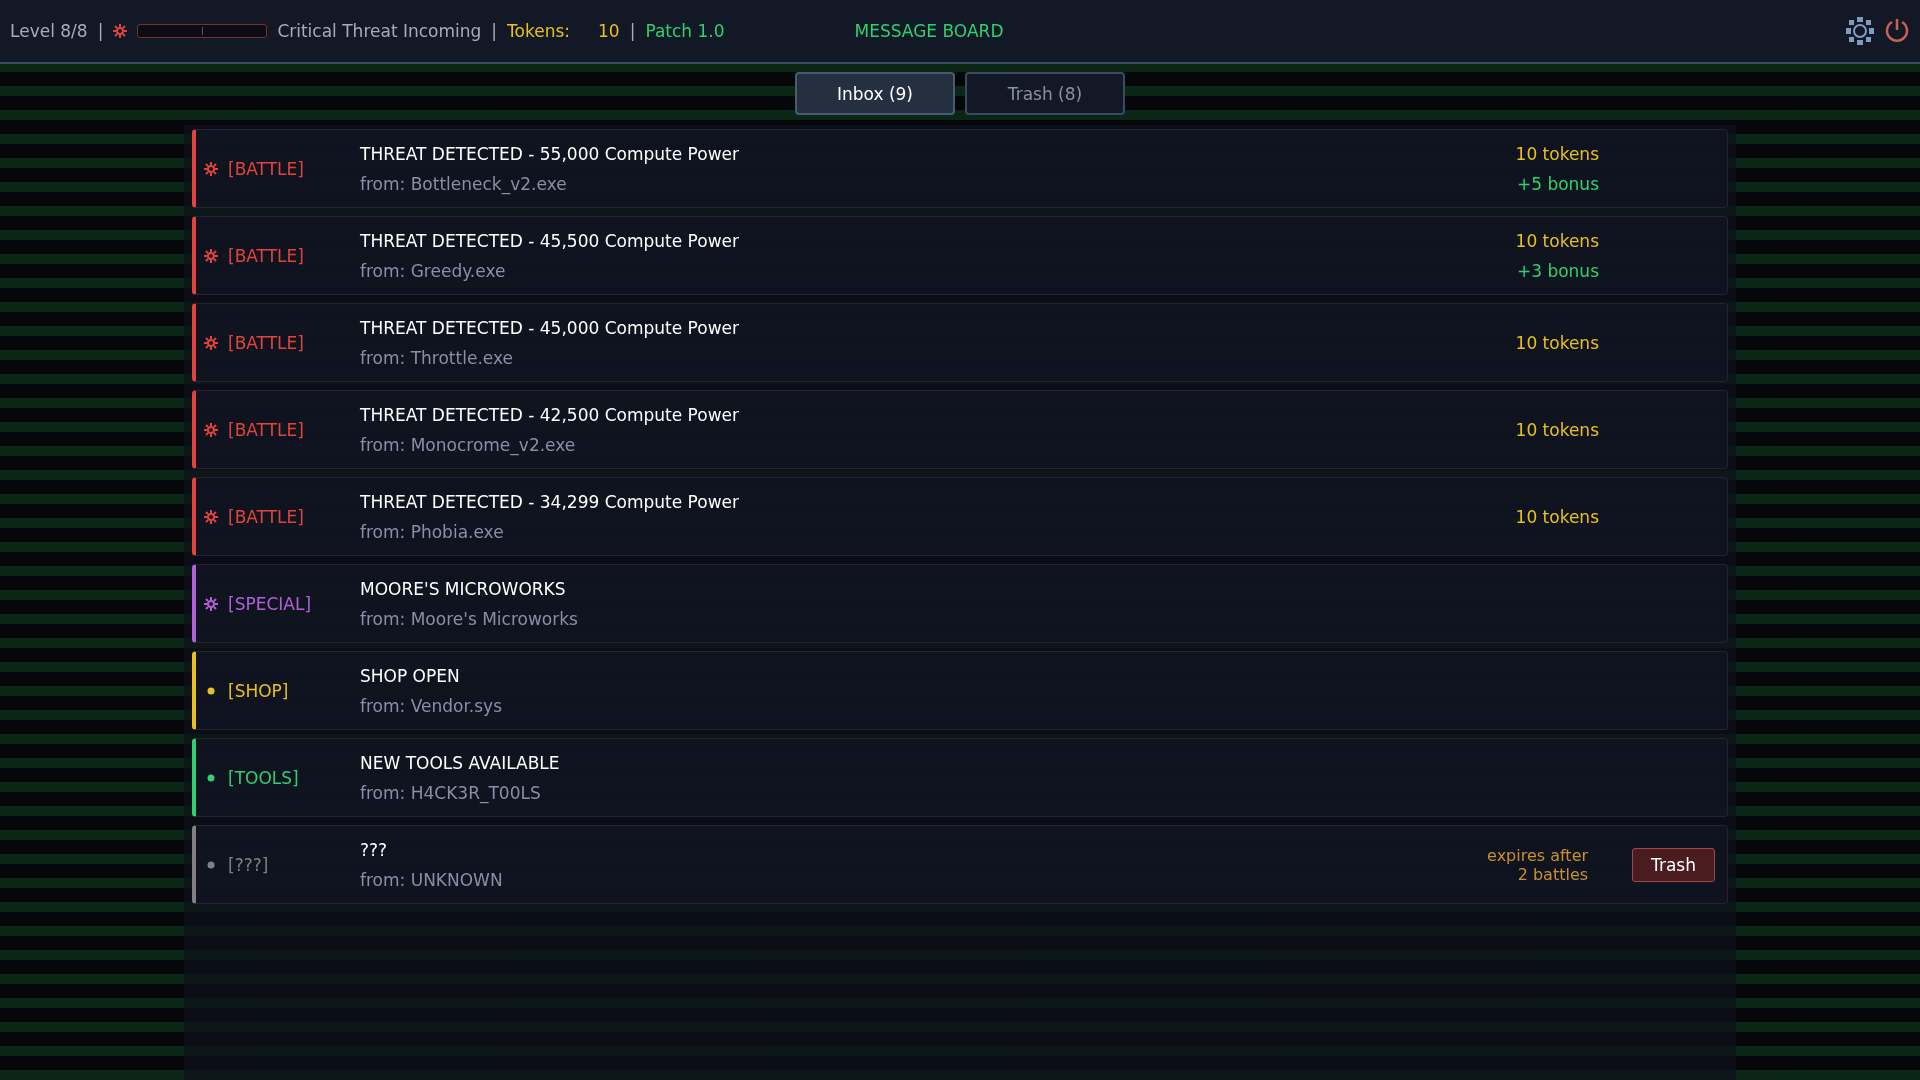 This screenshot has width=1920, height=1080. Describe the element at coordinates (960, 864) in the screenshot. I see `message-row: [???] ??? from: UNKNOWN expires after 2 battles Trash` at that location.